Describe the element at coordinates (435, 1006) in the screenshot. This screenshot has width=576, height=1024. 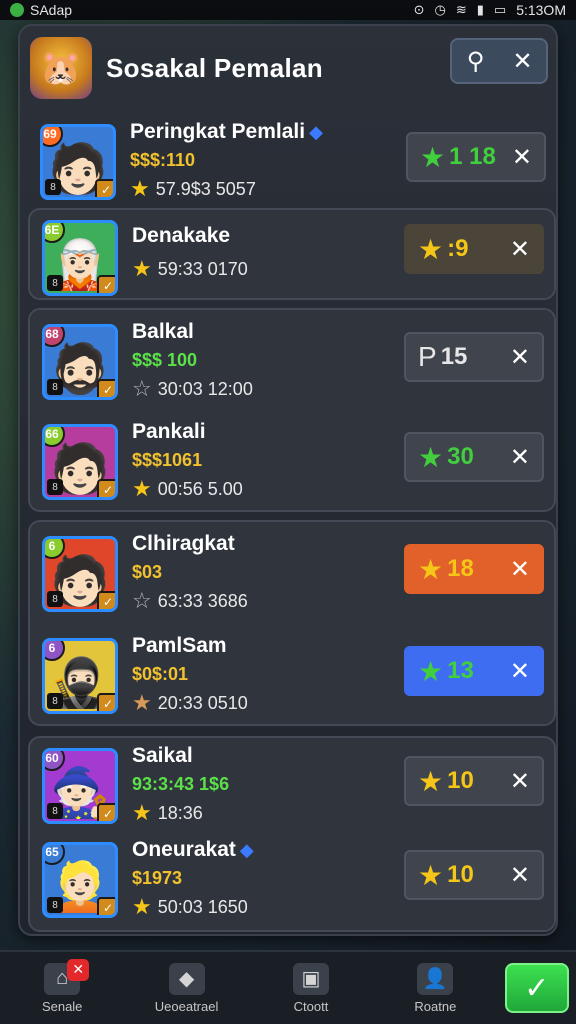
I see `nav-label: Roatne` at that location.